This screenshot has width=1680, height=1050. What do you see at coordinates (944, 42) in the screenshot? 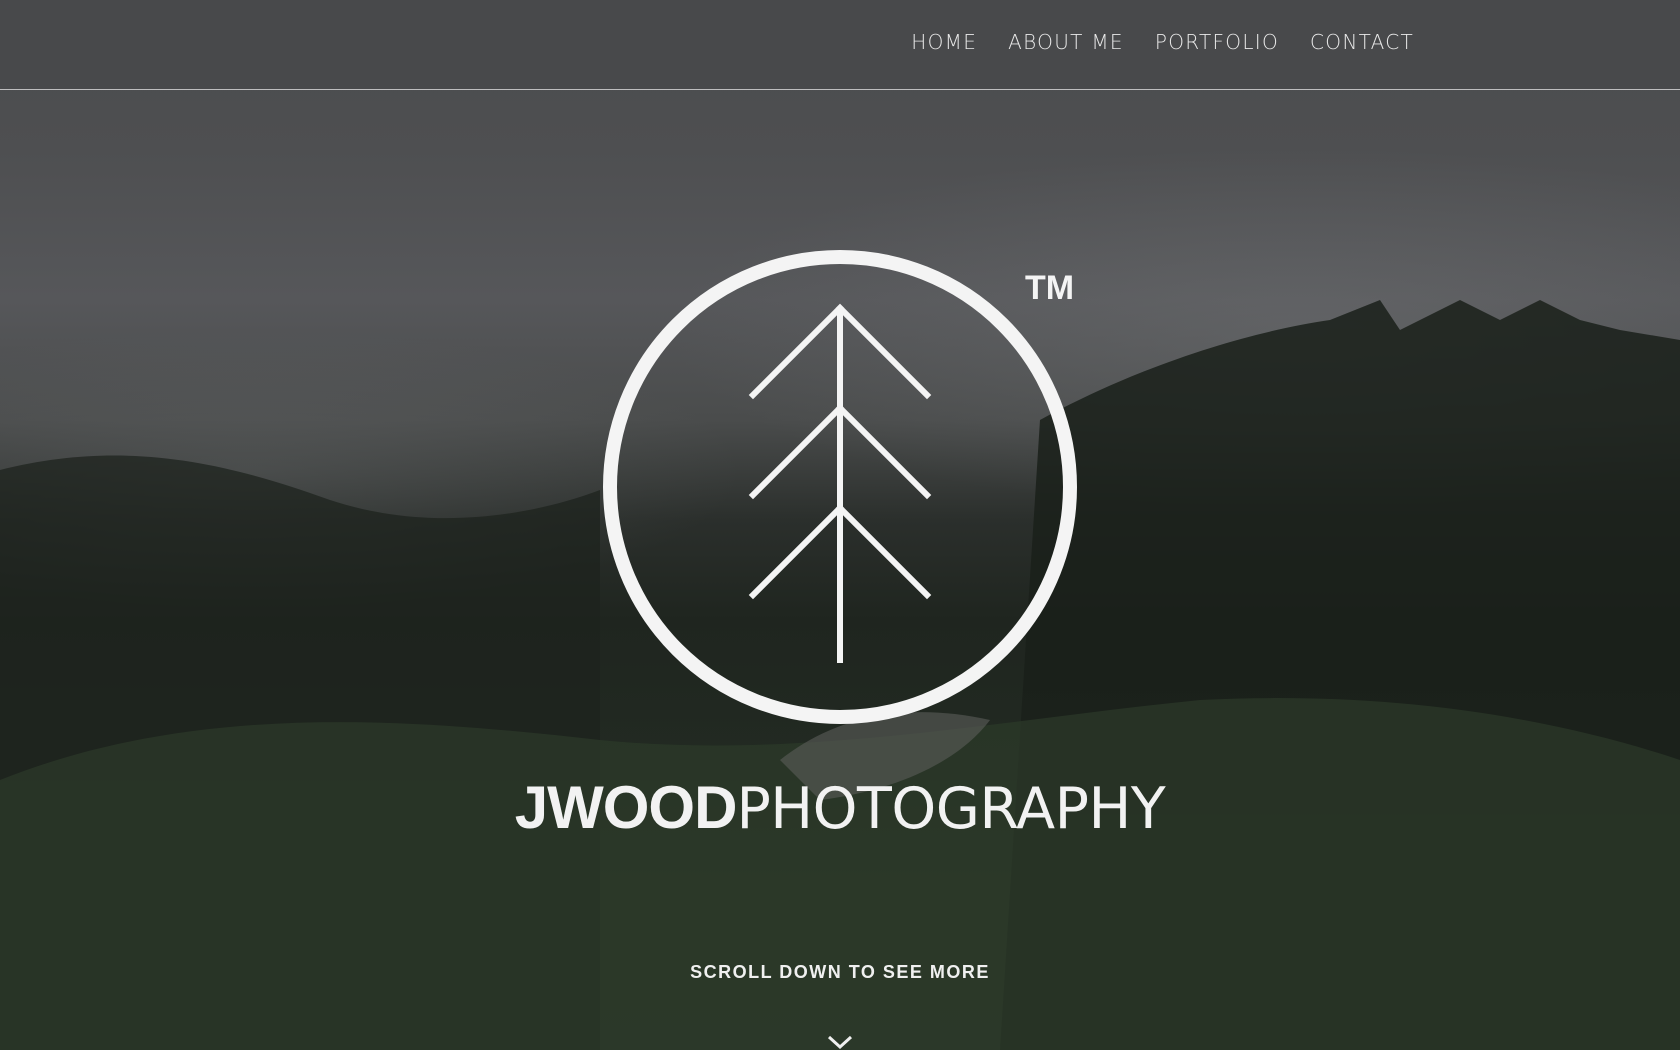
I see `nav-link-home: HOME` at bounding box center [944, 42].